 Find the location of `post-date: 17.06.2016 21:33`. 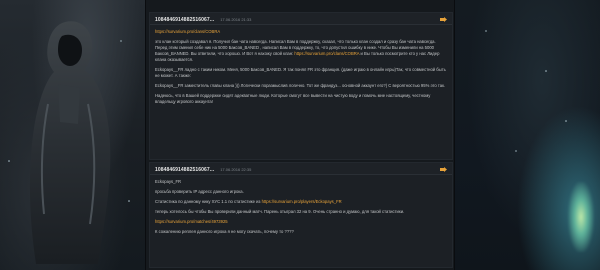

post-date: 17.06.2016 21:33 is located at coordinates (236, 19).